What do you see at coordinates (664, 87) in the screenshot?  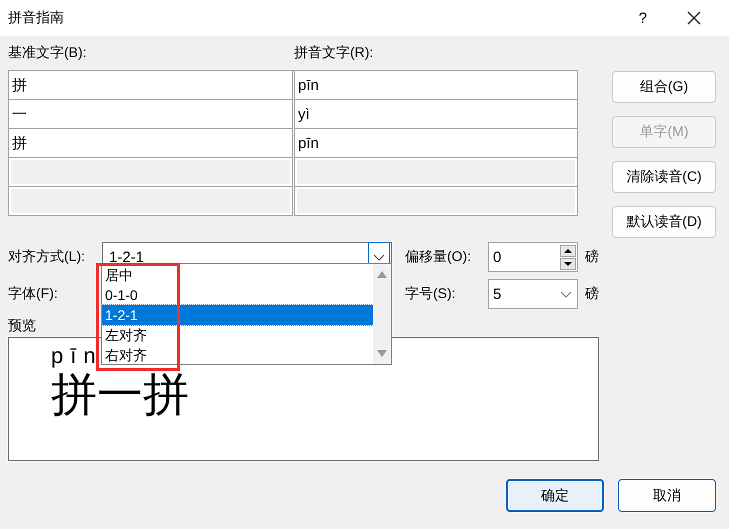 I see `side-button: 组合(G)` at bounding box center [664, 87].